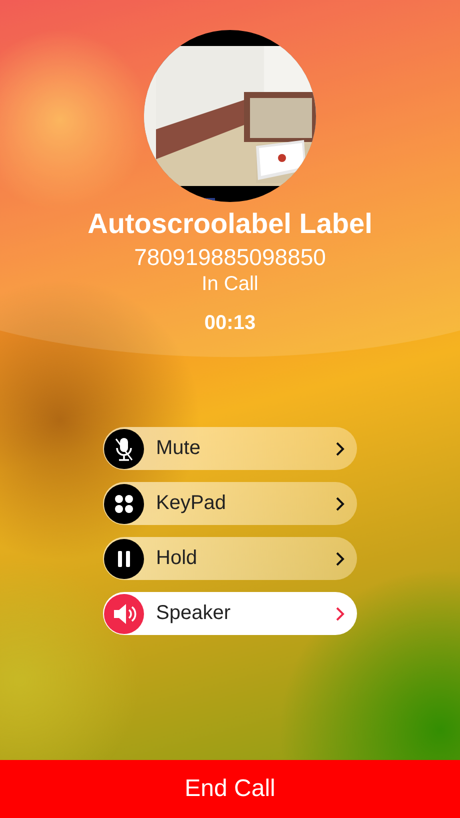  I want to click on end-call-button: End Call, so click(230, 789).